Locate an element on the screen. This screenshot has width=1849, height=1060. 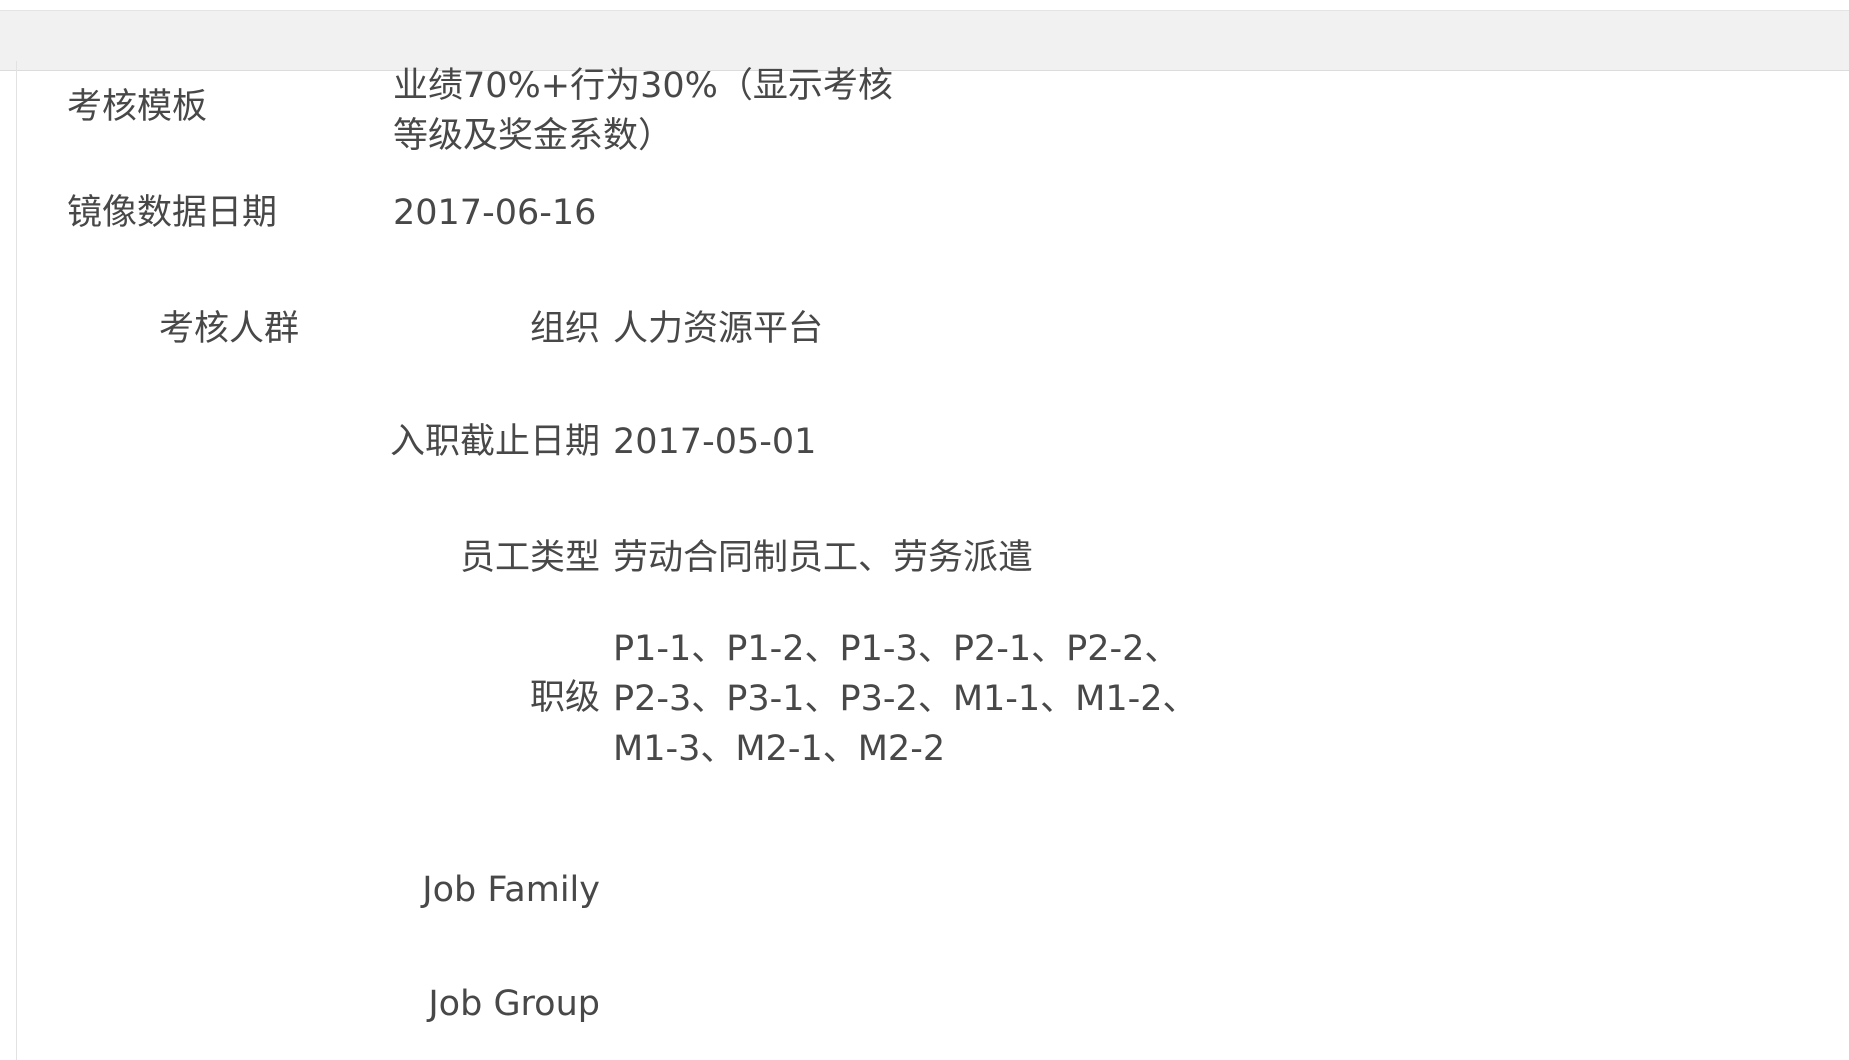
snapshot-date-label: 镜像数据日期 is located at coordinates (172, 213).